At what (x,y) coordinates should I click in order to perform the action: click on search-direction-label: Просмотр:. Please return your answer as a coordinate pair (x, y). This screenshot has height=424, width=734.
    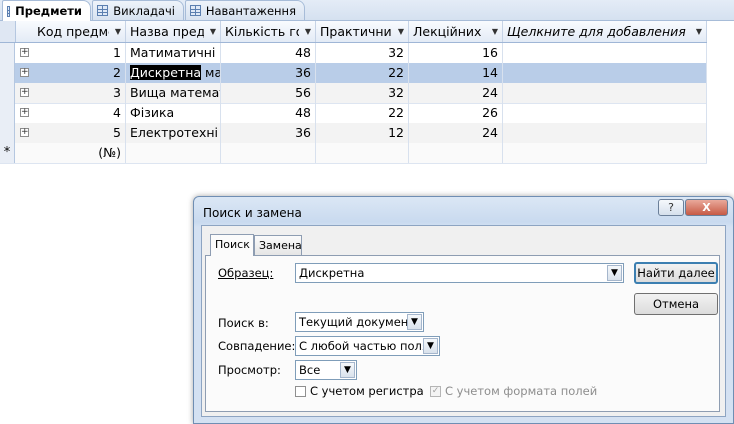
    Looking at the image, I should click on (249, 370).